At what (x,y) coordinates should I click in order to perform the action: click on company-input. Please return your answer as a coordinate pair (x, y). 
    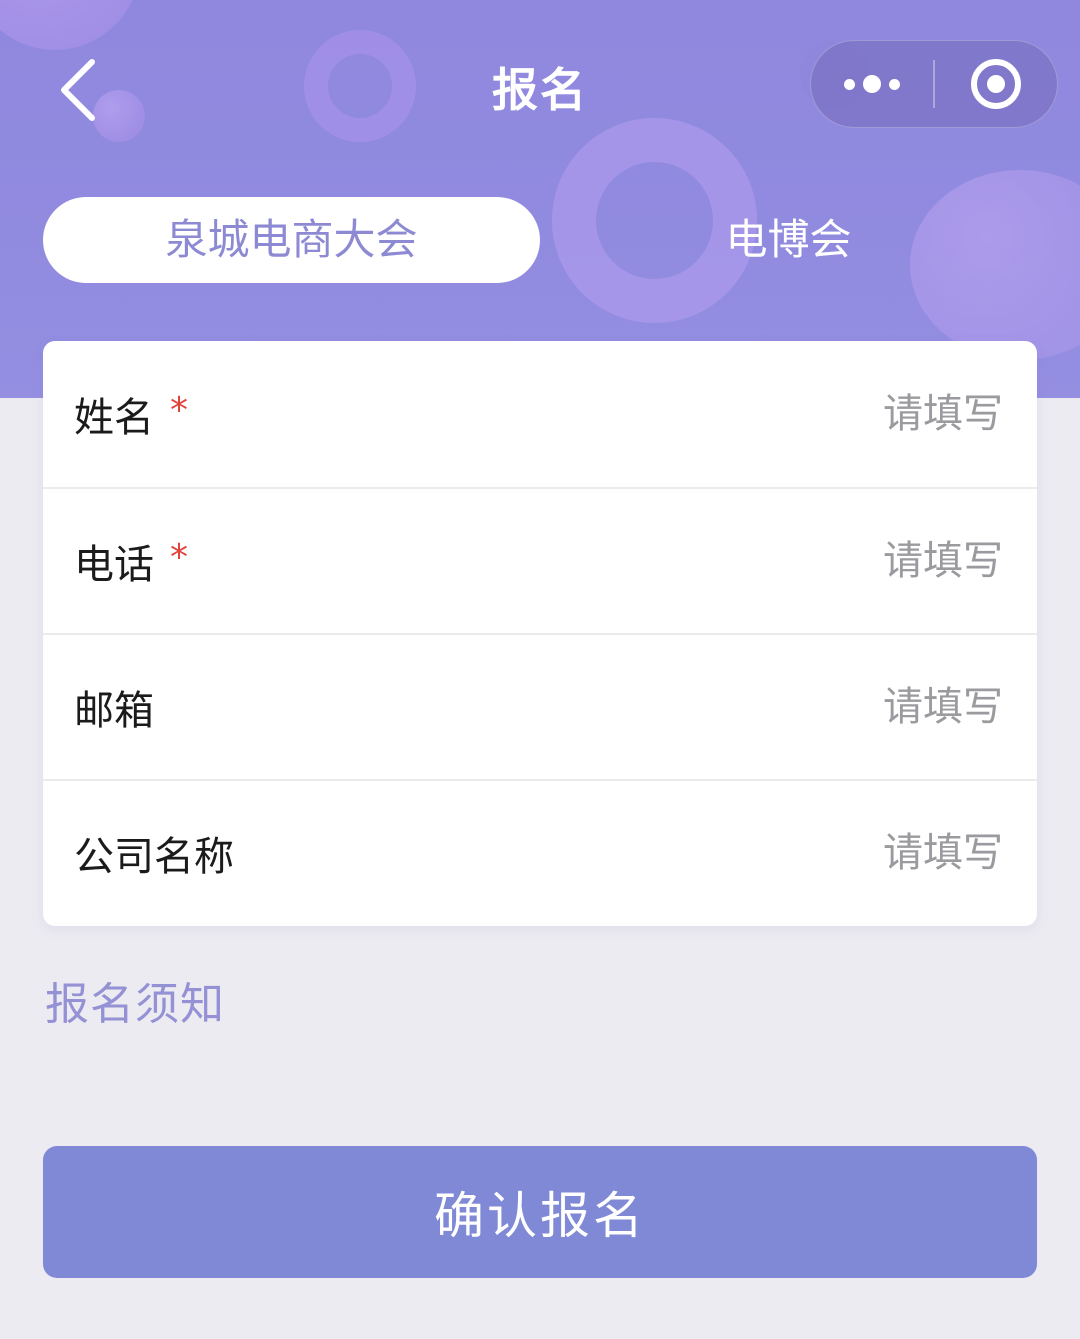
    Looking at the image, I should click on (803, 853).